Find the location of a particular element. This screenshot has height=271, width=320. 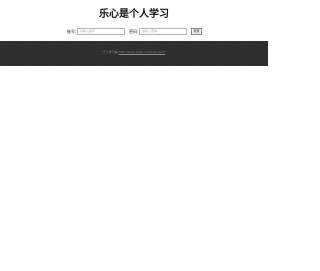

login-form: 账号: 请输入账号 密码: 请输入密码 登录 is located at coordinates (134, 32).